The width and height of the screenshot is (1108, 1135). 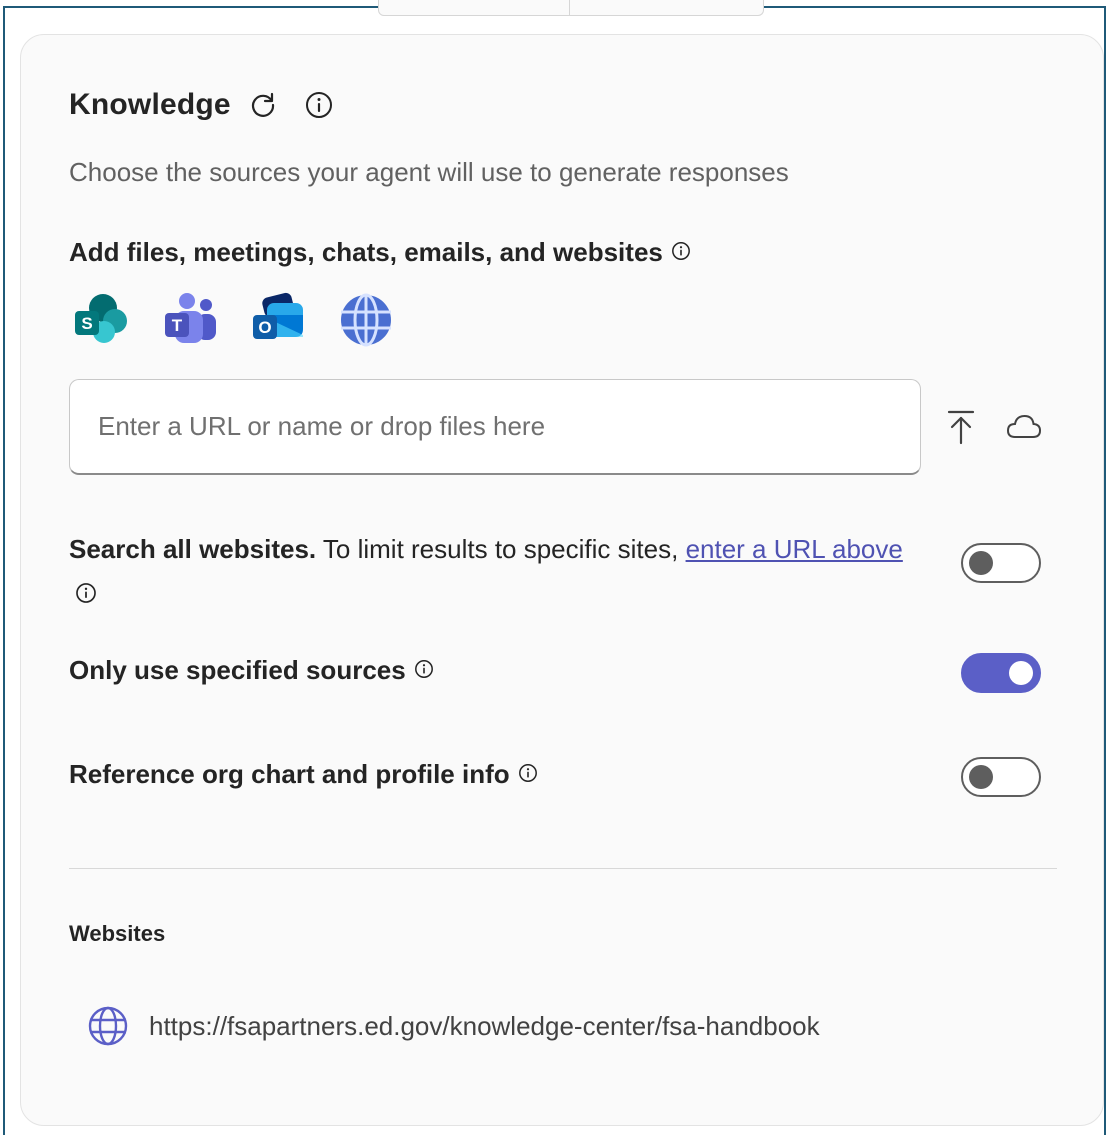 I want to click on org-chart-info-button, so click(x=528, y=774).